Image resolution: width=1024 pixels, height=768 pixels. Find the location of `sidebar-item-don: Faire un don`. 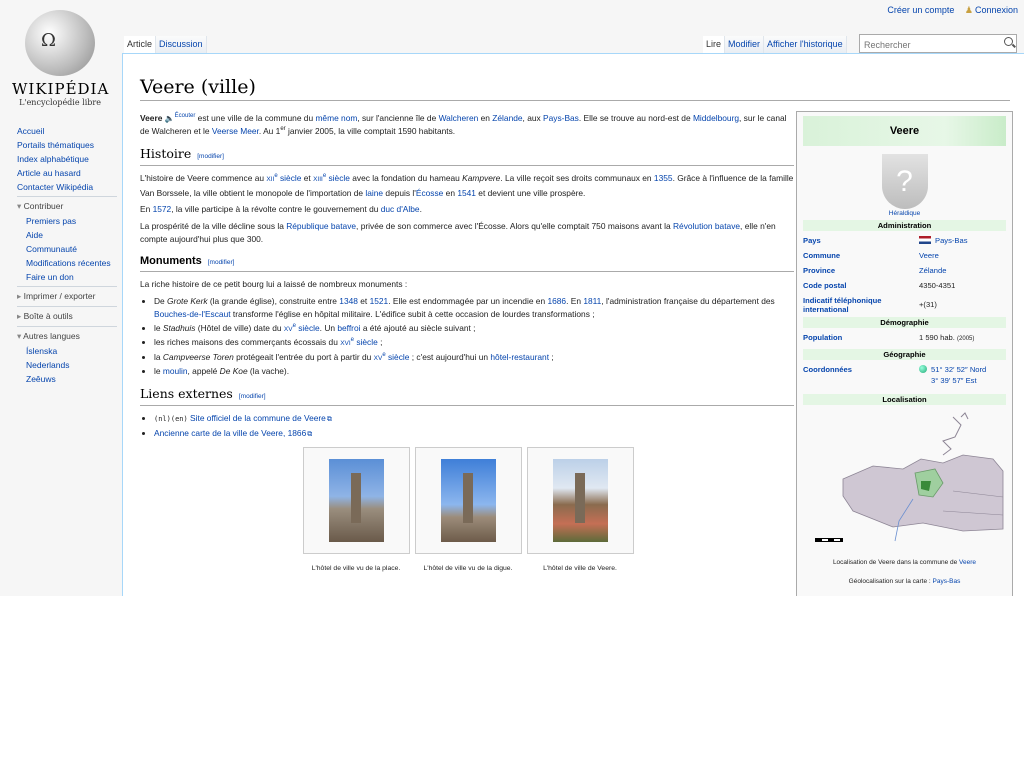

sidebar-item-don: Faire un don is located at coordinates (71, 277).